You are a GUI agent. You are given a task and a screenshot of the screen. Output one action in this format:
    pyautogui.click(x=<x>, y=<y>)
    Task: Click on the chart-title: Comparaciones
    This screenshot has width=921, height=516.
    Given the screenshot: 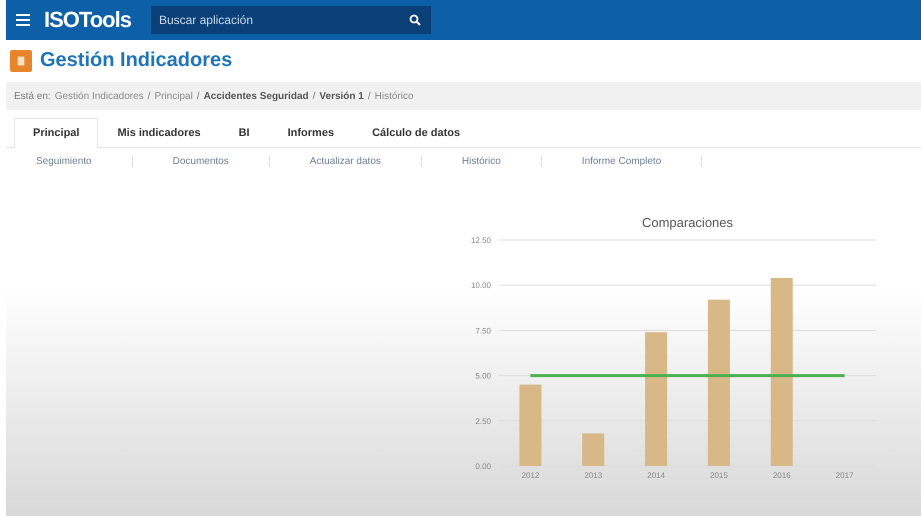 What is the action you would take?
    pyautogui.click(x=688, y=222)
    